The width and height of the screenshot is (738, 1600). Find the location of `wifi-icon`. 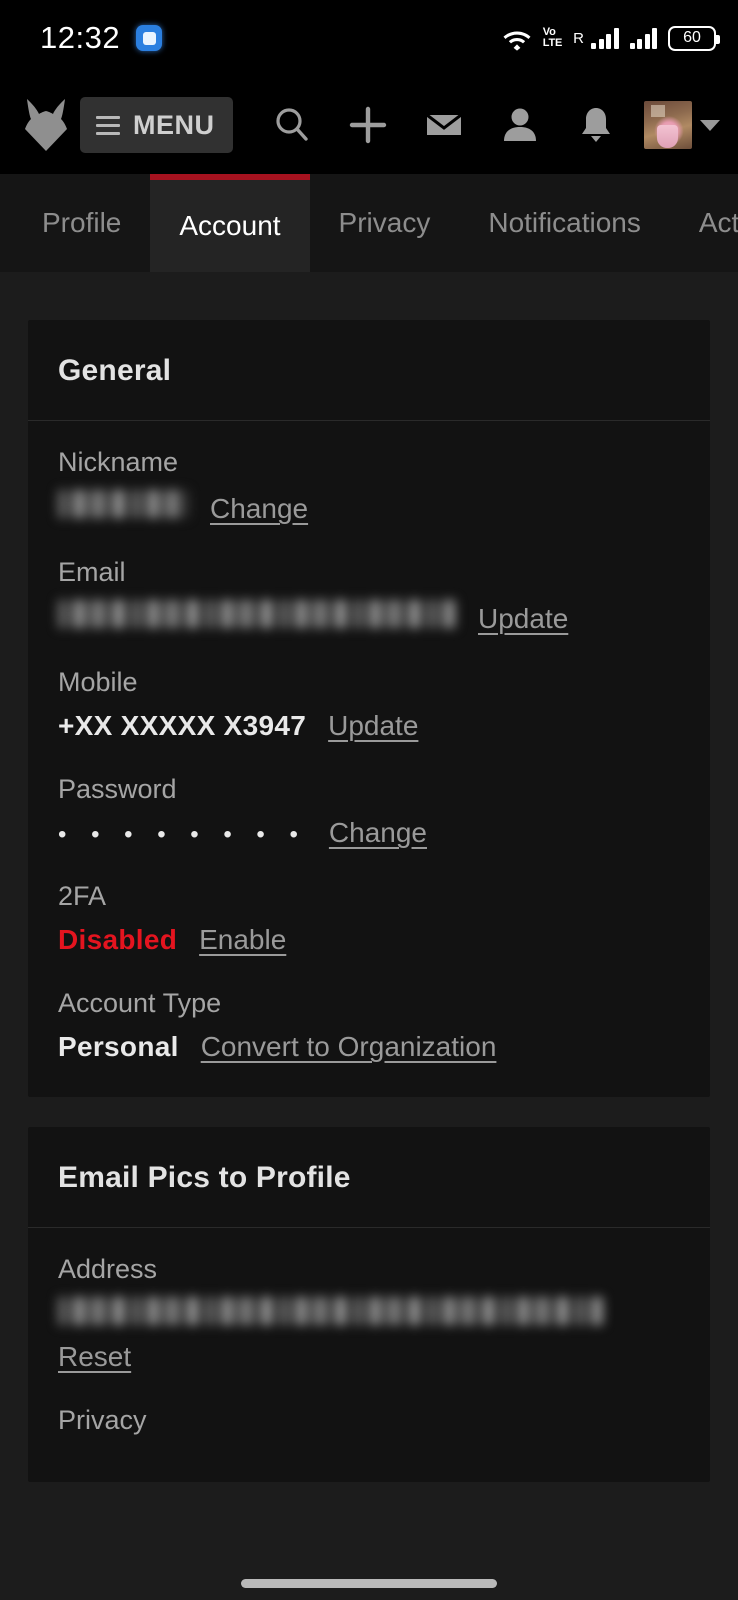

wifi-icon is located at coordinates (517, 38).